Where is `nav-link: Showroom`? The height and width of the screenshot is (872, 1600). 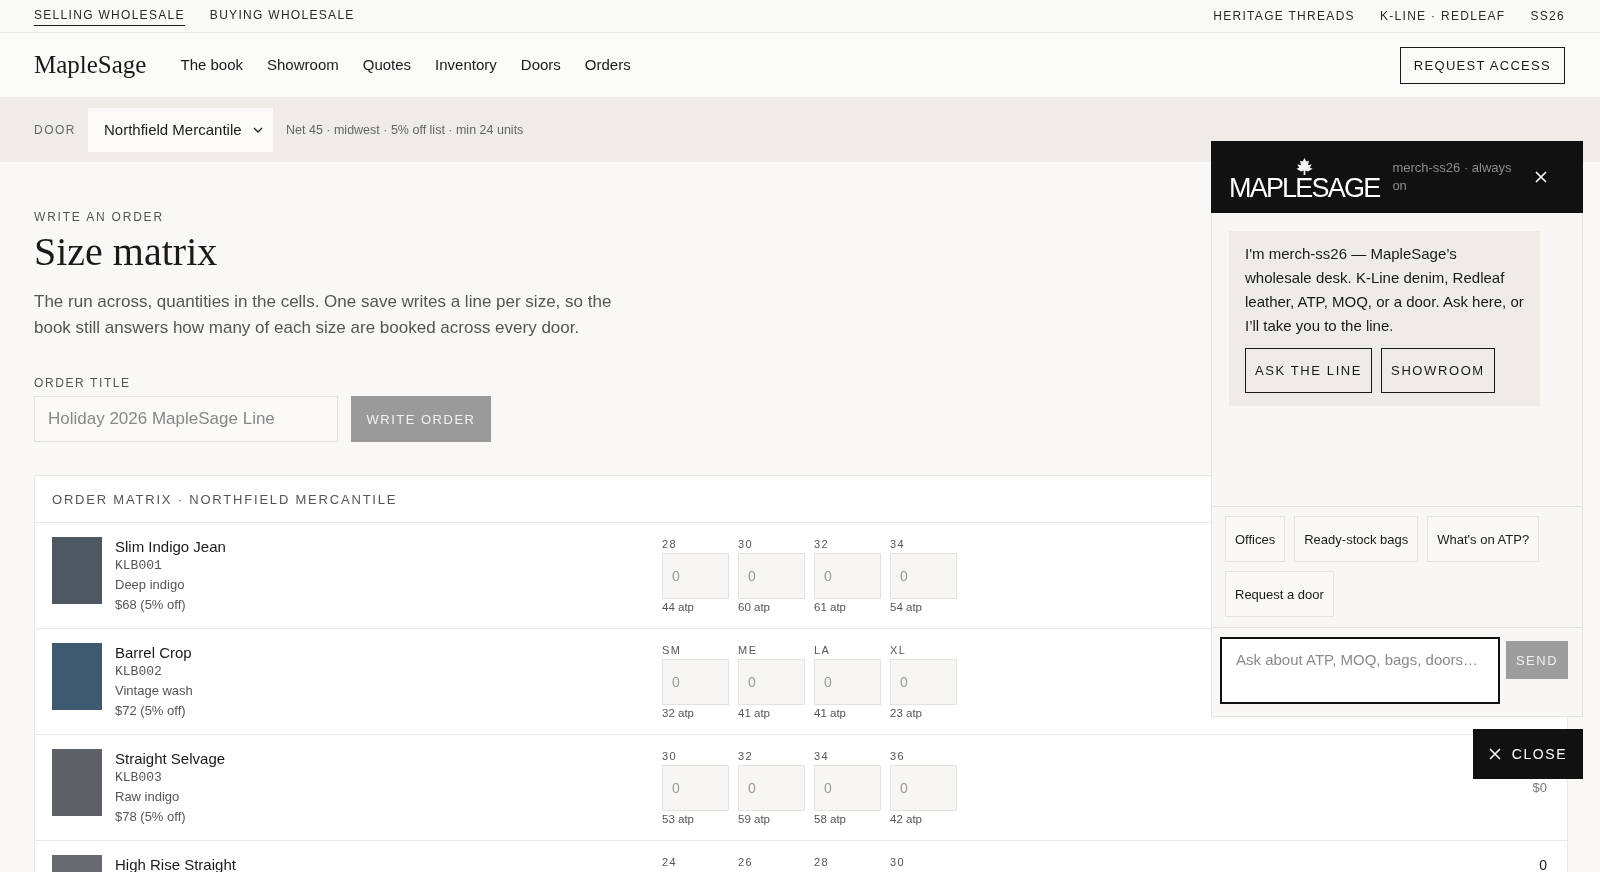 nav-link: Showroom is located at coordinates (303, 65).